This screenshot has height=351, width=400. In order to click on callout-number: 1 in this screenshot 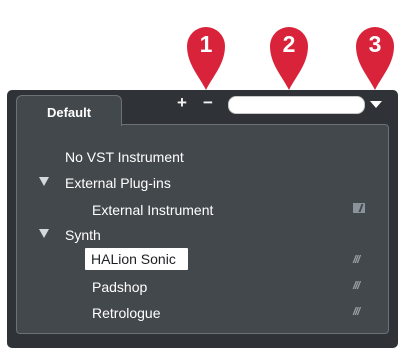, I will do `click(206, 44)`.